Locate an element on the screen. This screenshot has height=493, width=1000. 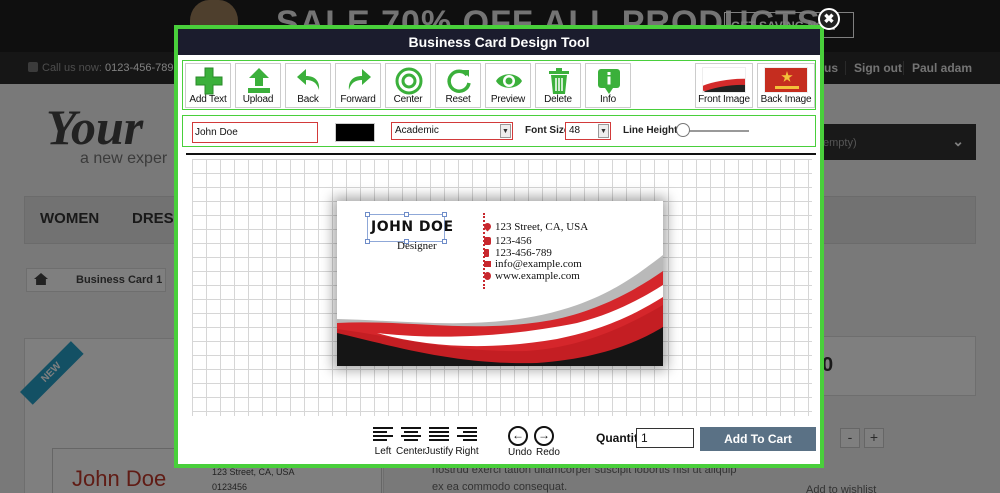
tool-label: Preview is located at coordinates (508, 99).